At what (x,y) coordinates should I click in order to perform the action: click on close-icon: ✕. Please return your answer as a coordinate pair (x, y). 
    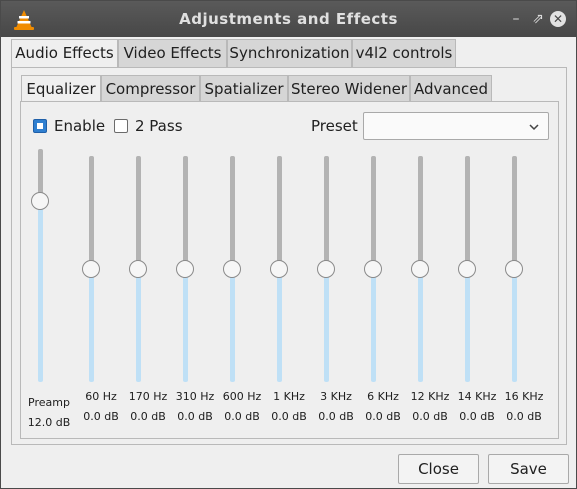
    Looking at the image, I should click on (558, 19).